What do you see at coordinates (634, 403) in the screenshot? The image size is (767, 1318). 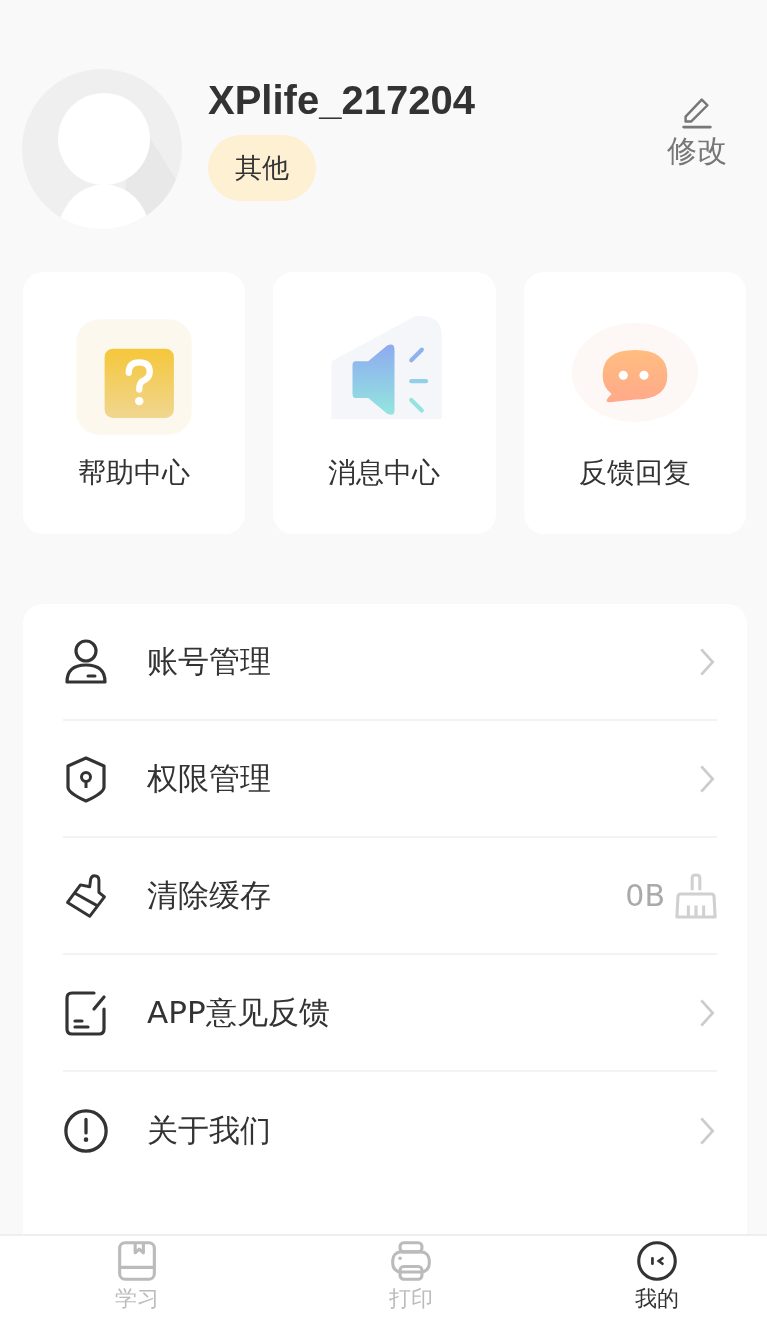 I see `shortcut-card: 反馈回复` at bounding box center [634, 403].